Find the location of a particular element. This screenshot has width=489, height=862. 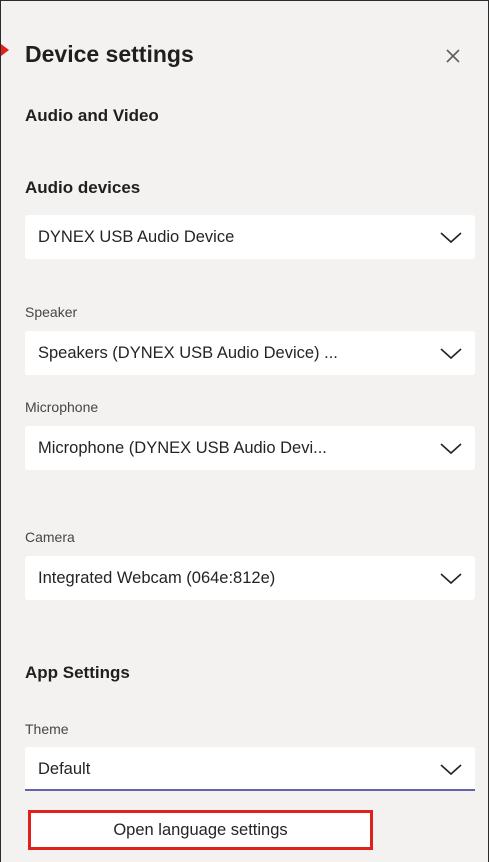

camera-value: Integrated Webcam (064e:812e) is located at coordinates (157, 578).